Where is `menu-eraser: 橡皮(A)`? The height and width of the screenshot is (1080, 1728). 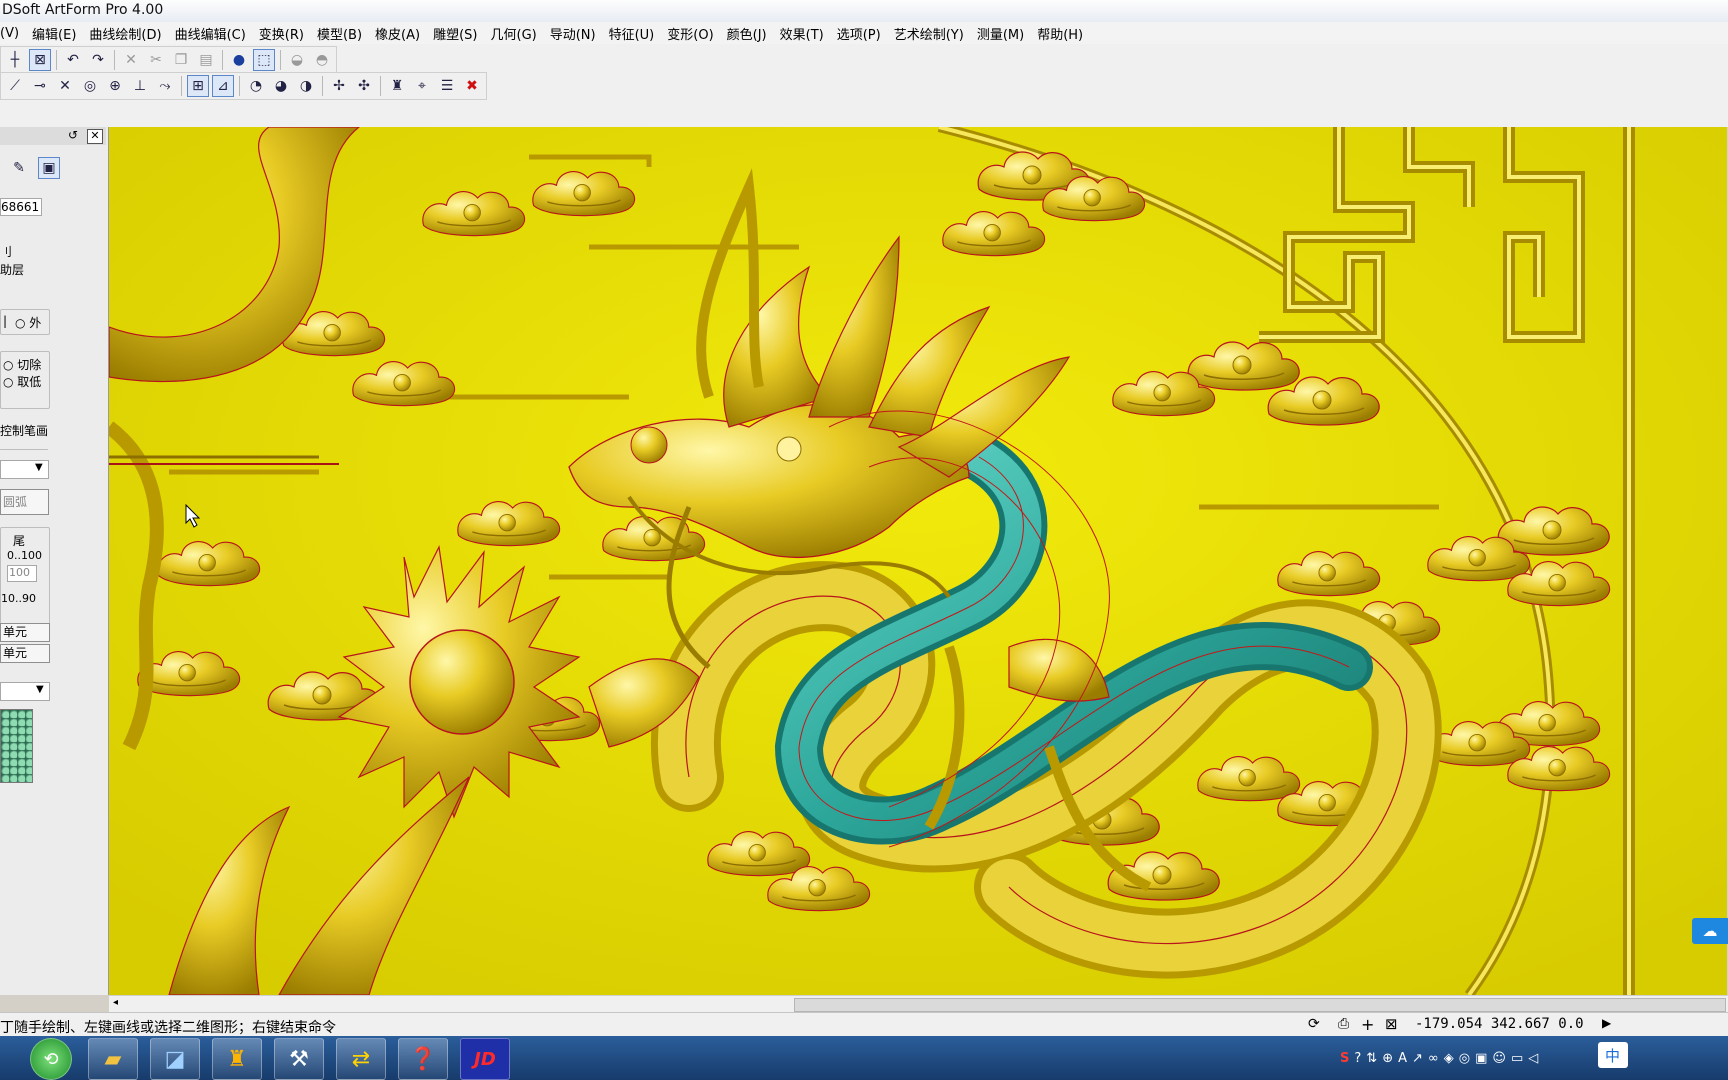
menu-eraser: 橡皮(A) is located at coordinates (397, 33).